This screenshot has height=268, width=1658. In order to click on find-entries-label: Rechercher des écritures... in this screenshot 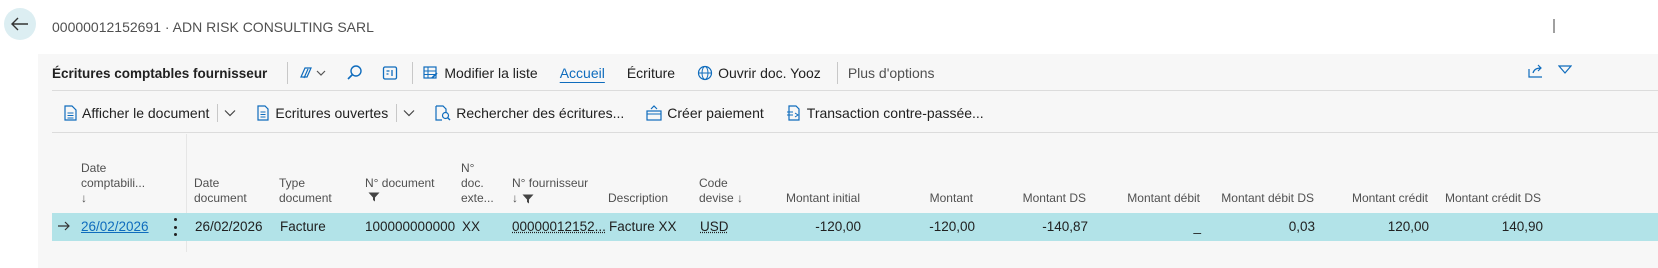, I will do `click(540, 113)`.